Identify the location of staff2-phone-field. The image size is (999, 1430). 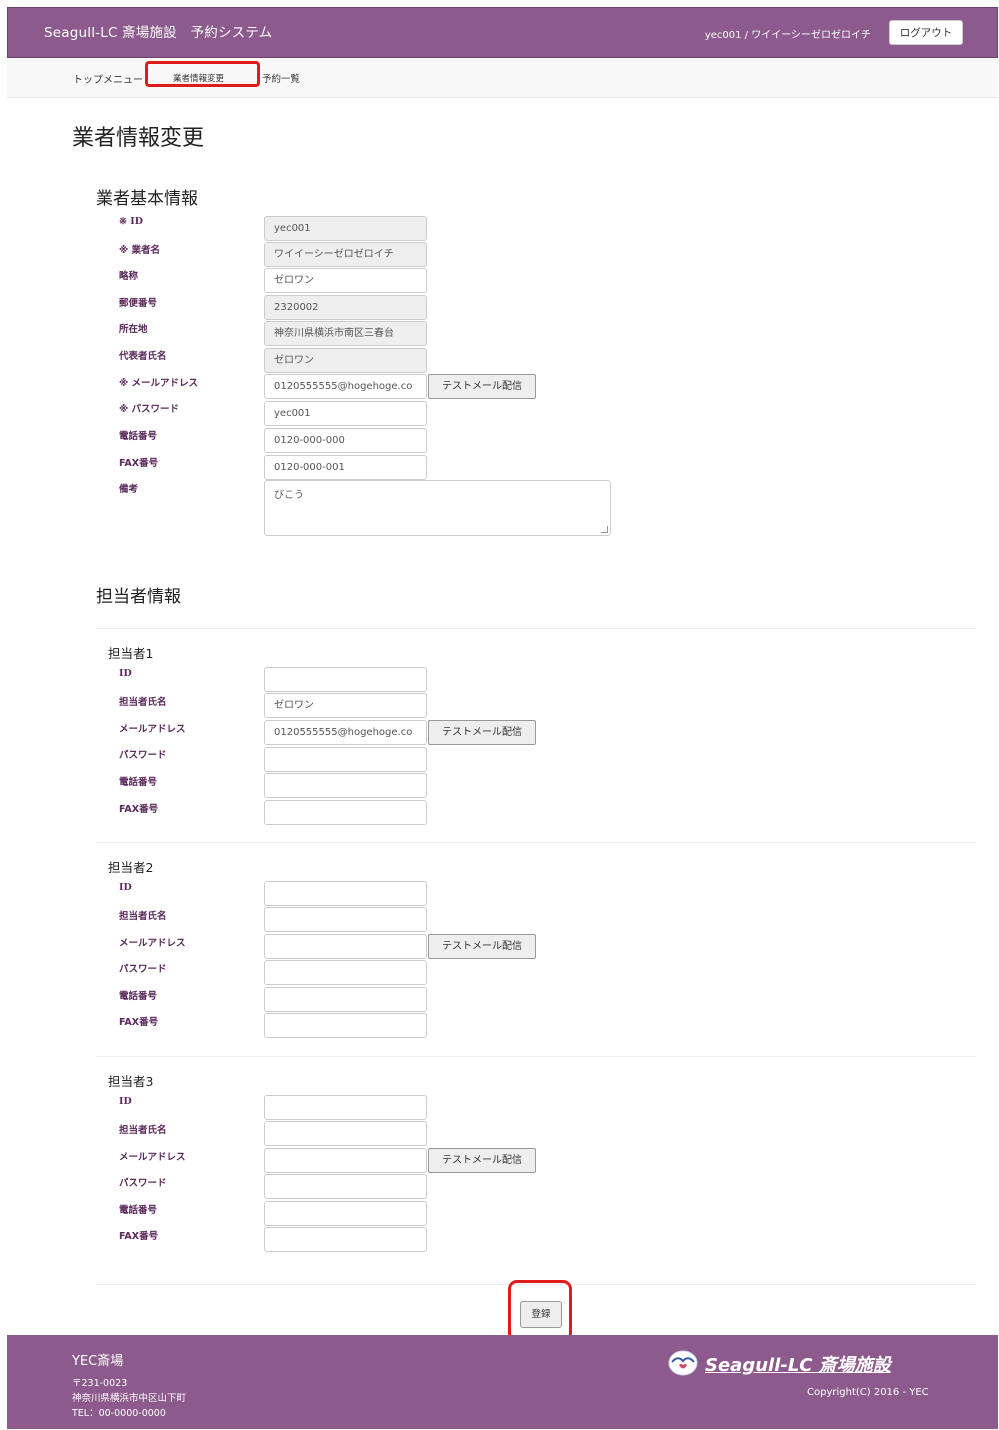
(345, 999).